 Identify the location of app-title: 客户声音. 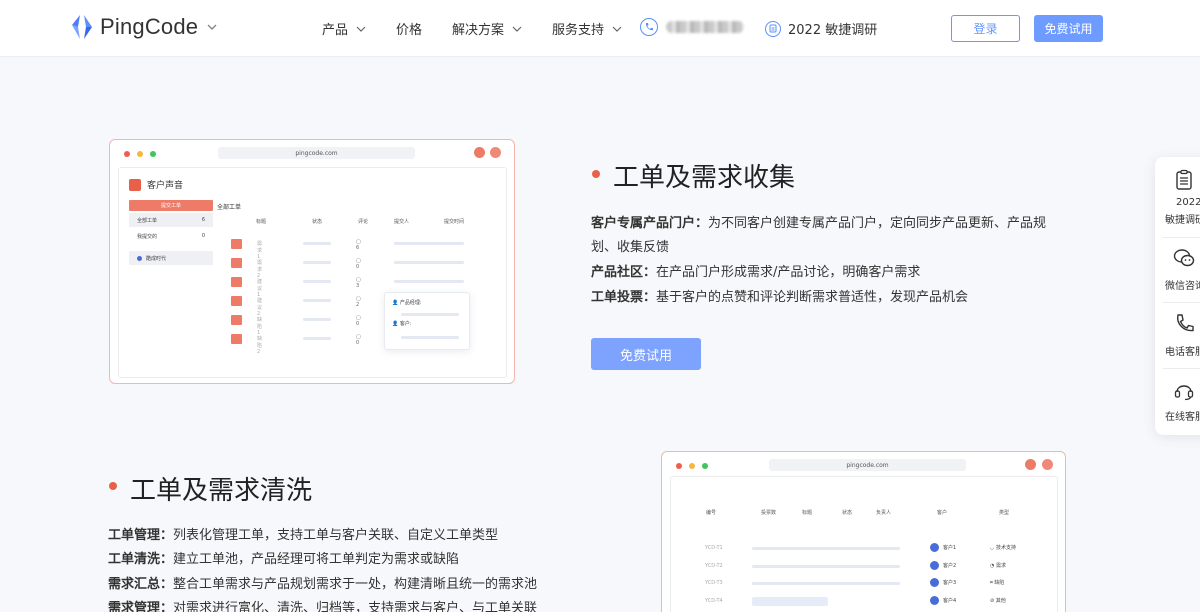
(156, 184).